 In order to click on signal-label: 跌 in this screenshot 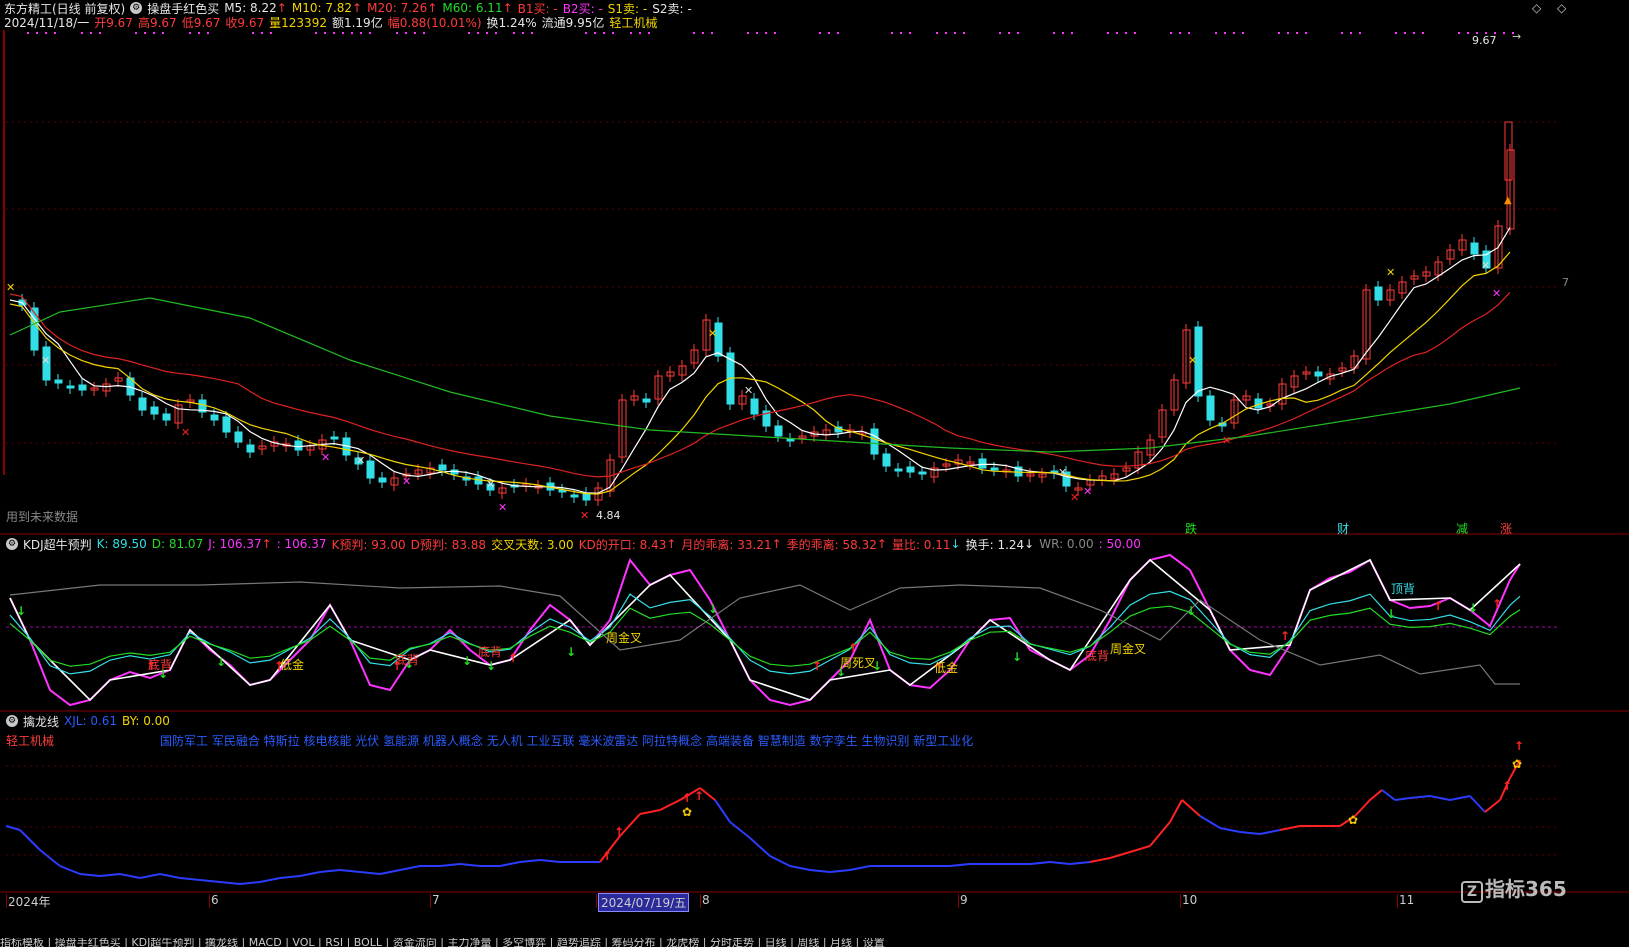, I will do `click(1191, 529)`.